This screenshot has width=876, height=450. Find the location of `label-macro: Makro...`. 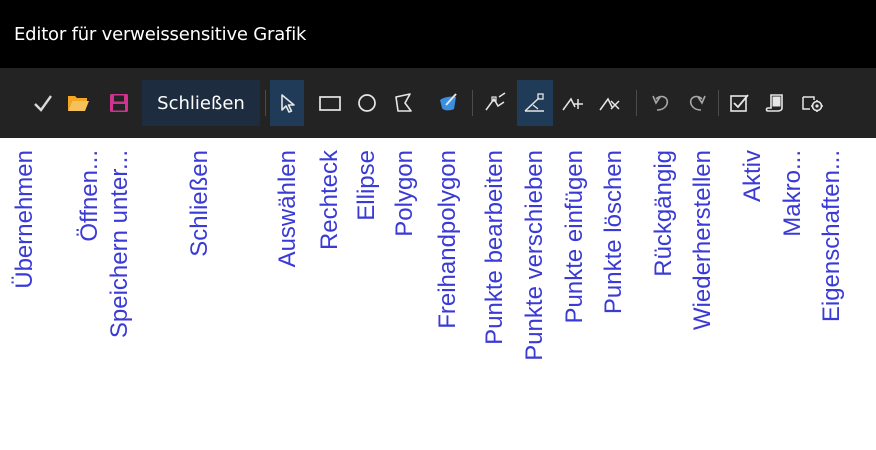

label-macro: Makro... is located at coordinates (792, 193).